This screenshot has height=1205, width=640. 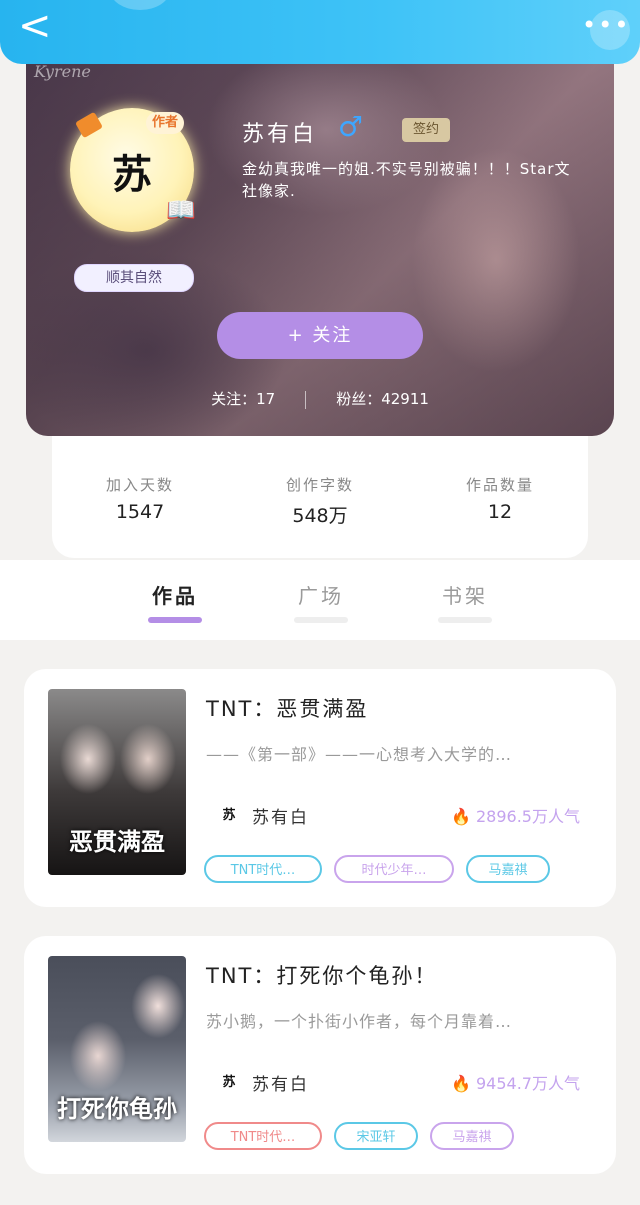 I want to click on stats-card: 加入天数 1547 创作字数 548万 作品数量 12, so click(x=320, y=497).